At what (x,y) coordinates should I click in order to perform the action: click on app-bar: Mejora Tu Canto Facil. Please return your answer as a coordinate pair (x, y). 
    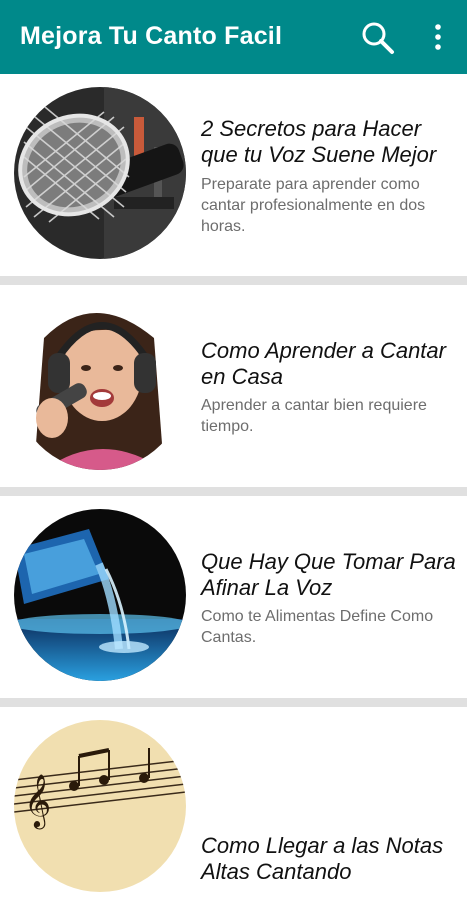
    Looking at the image, I should click on (233, 37).